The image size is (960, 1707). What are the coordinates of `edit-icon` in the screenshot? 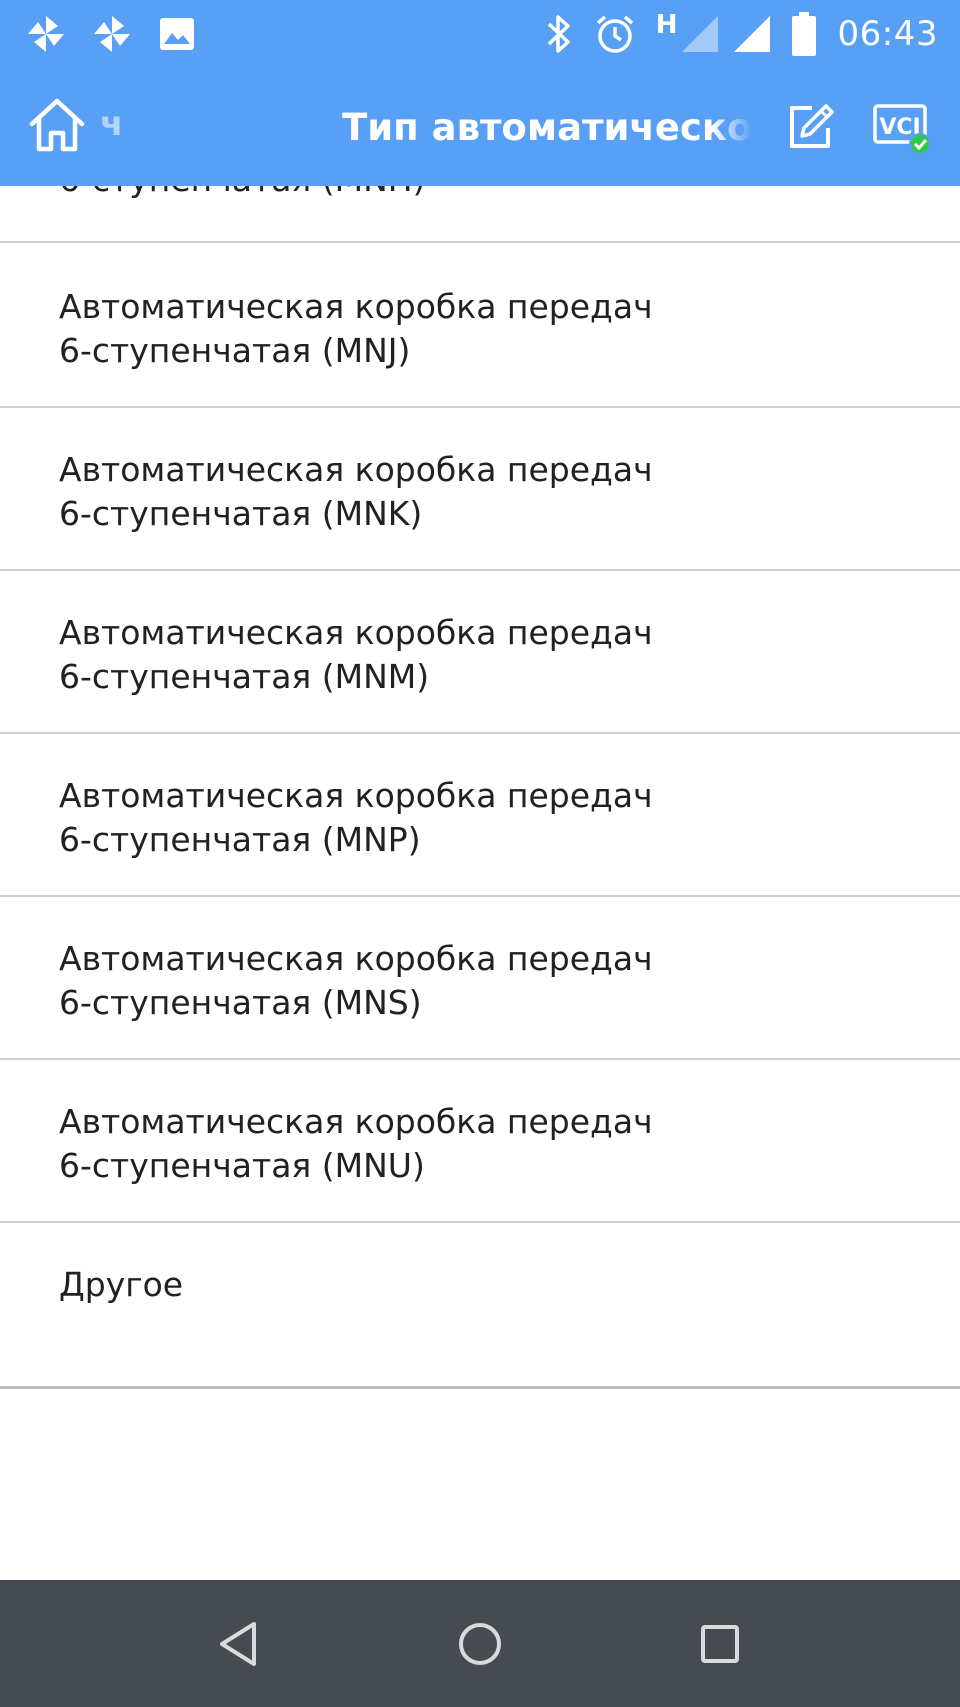 It's located at (812, 126).